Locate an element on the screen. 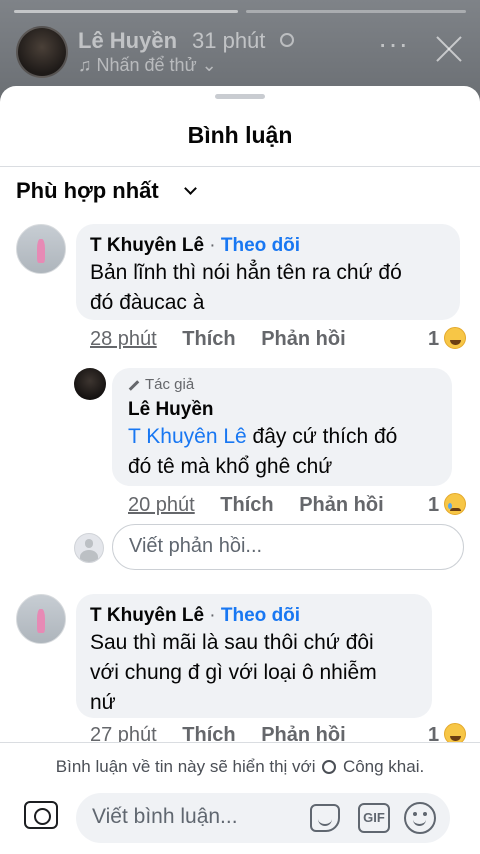 The height and width of the screenshot is (854, 480). sort-dropdown: Phù hợp nhất is located at coordinates (87, 191).